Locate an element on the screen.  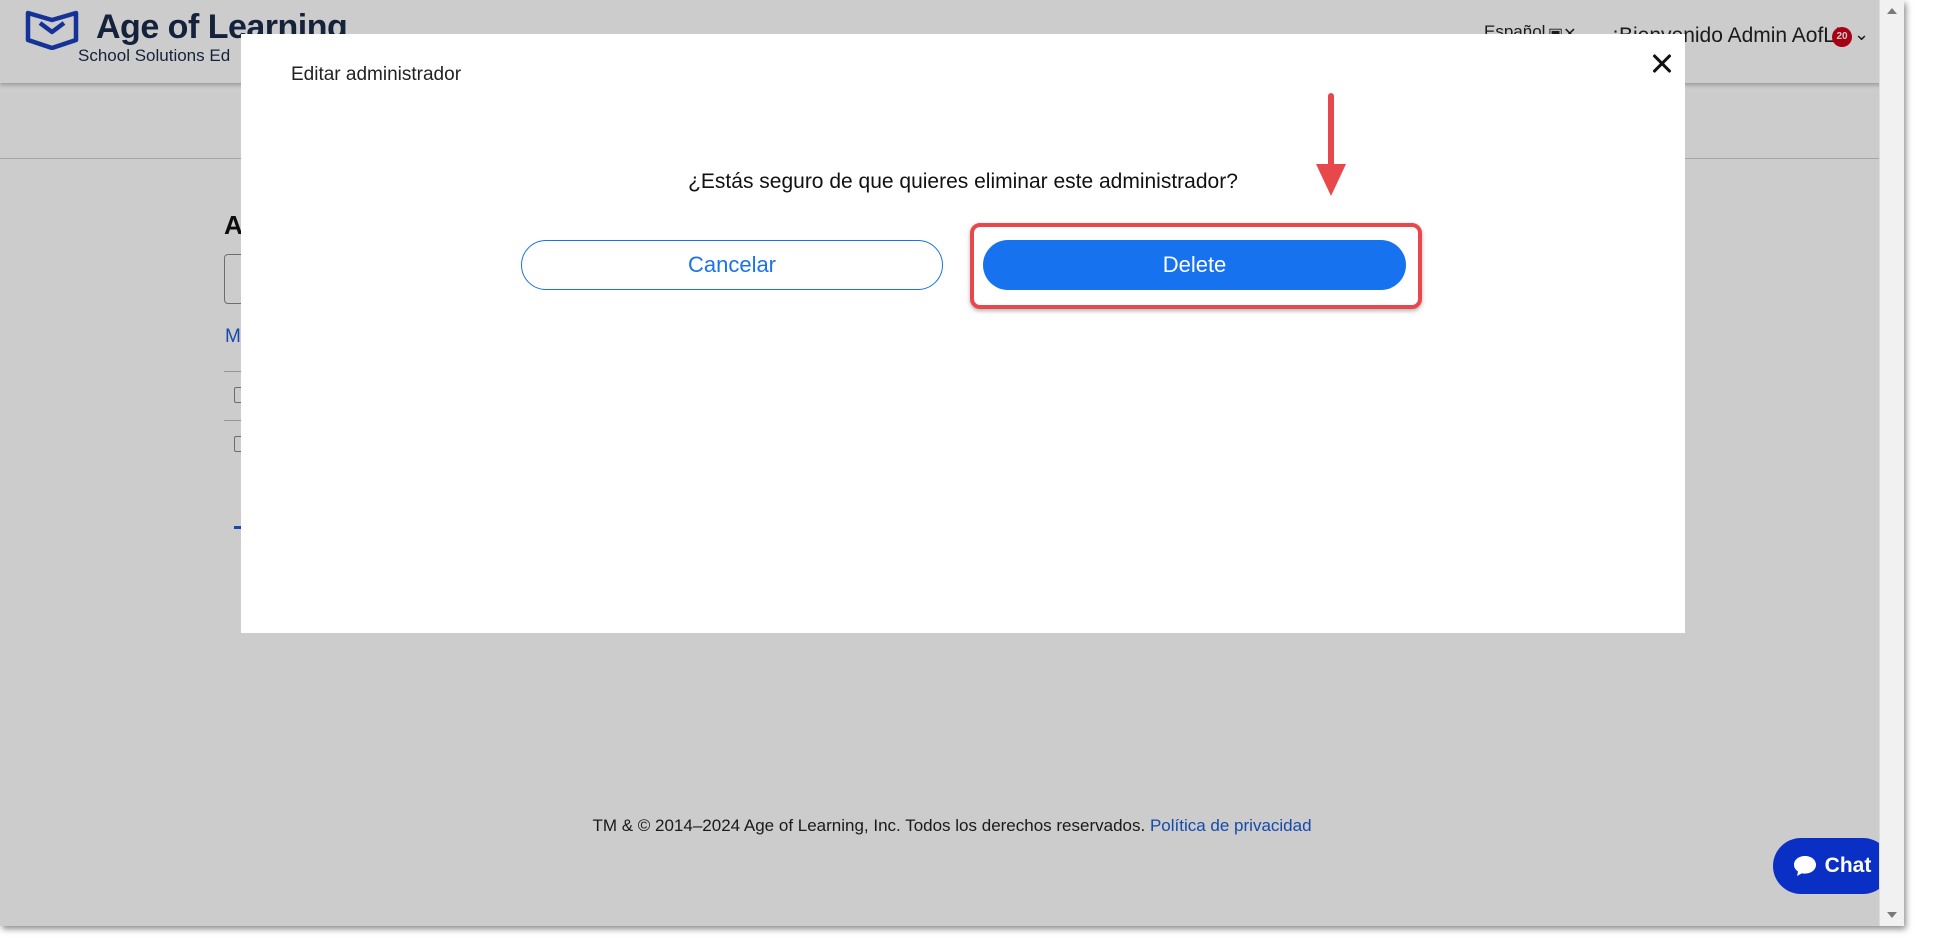
speech-bubble-icon is located at coordinates (1804, 866).